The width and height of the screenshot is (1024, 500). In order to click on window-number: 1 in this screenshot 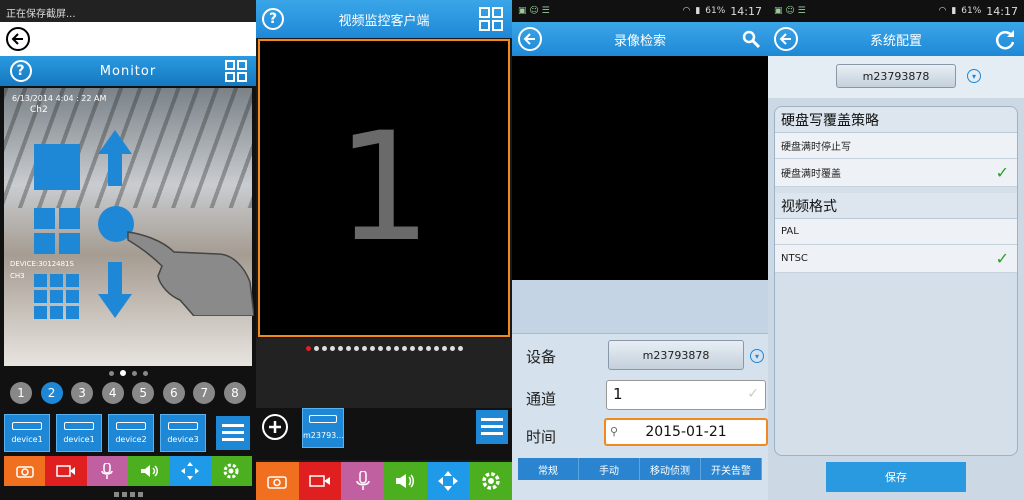, I will do `click(384, 188)`.